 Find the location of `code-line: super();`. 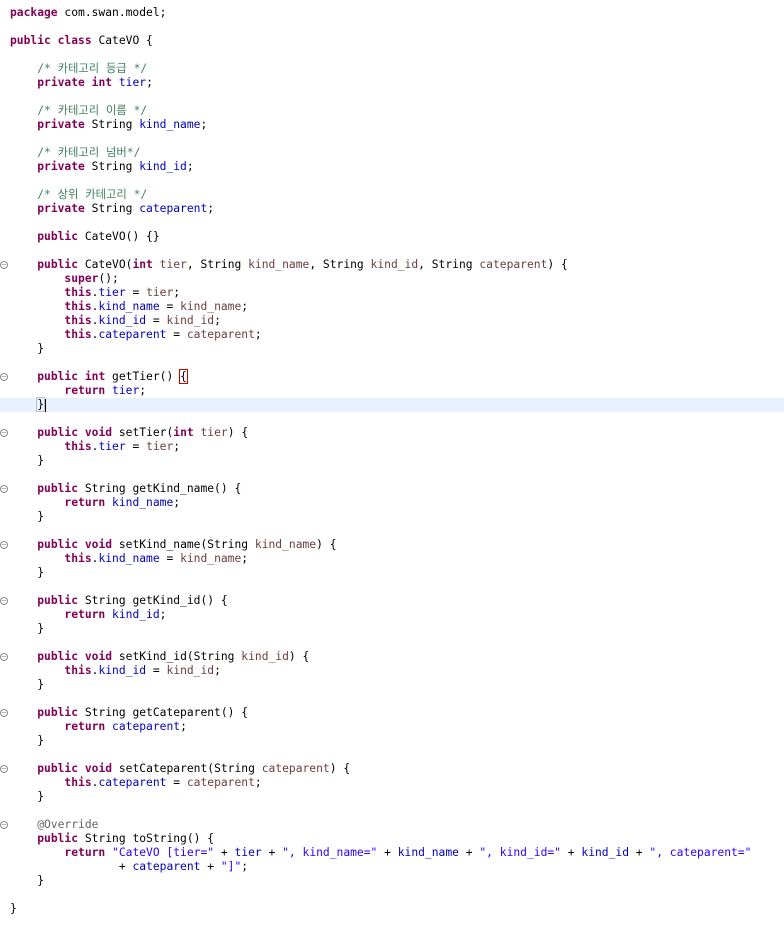

code-line: super(); is located at coordinates (392, 279).